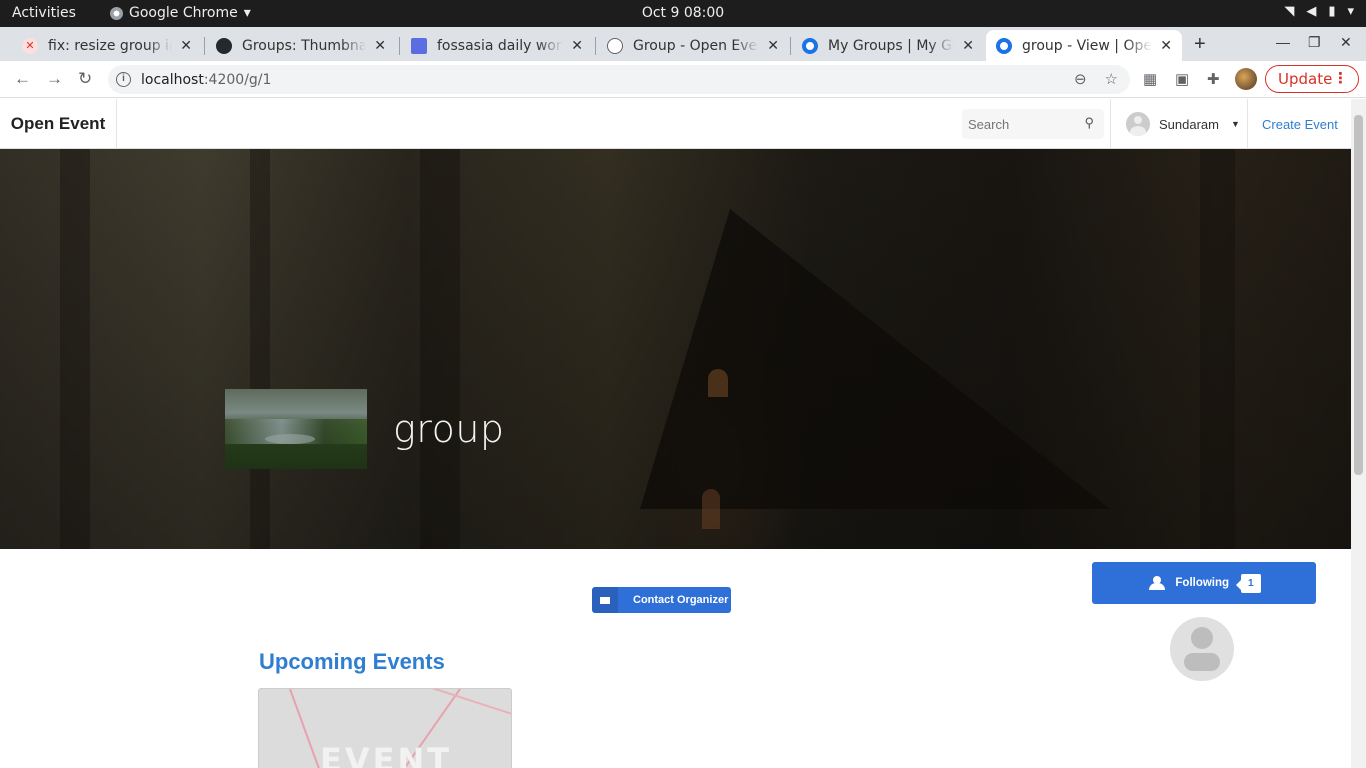 The image size is (1366, 768). I want to click on contact-organizer-button: Contact Organizer, so click(661, 600).